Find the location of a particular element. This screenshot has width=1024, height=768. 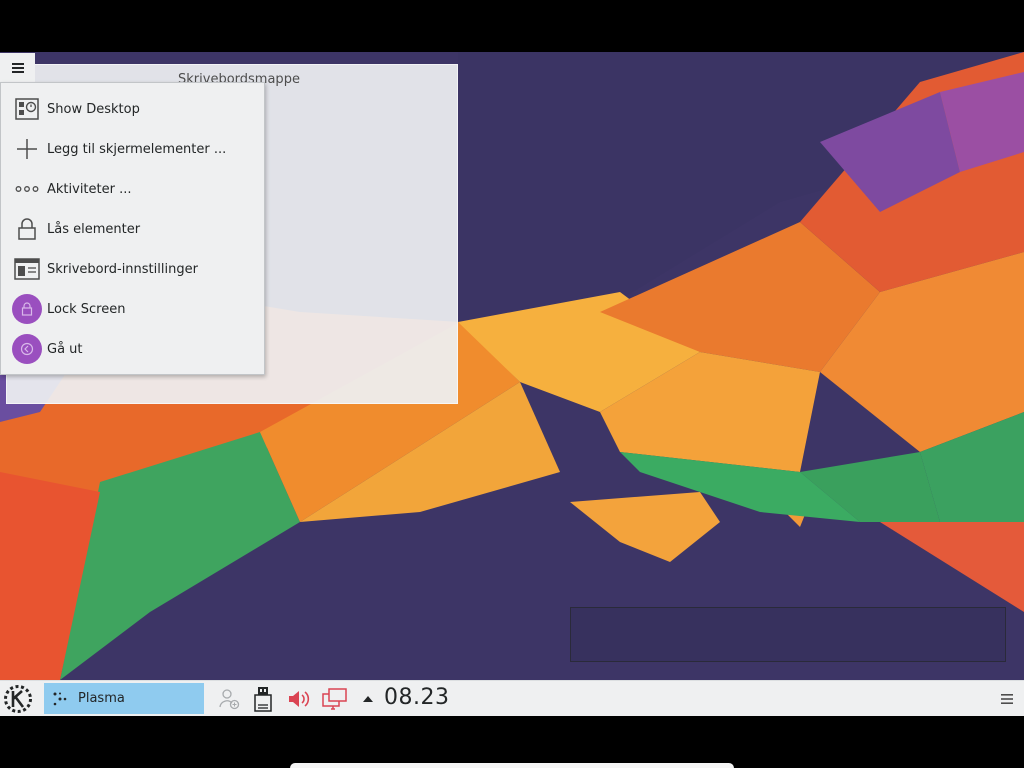

bottom-panel: Plasma 08.23 is located at coordinates (512, 698).